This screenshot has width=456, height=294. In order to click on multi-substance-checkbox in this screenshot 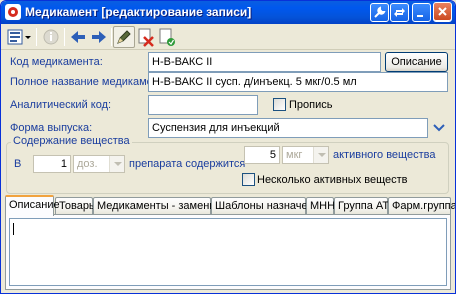, I will do `click(248, 179)`.